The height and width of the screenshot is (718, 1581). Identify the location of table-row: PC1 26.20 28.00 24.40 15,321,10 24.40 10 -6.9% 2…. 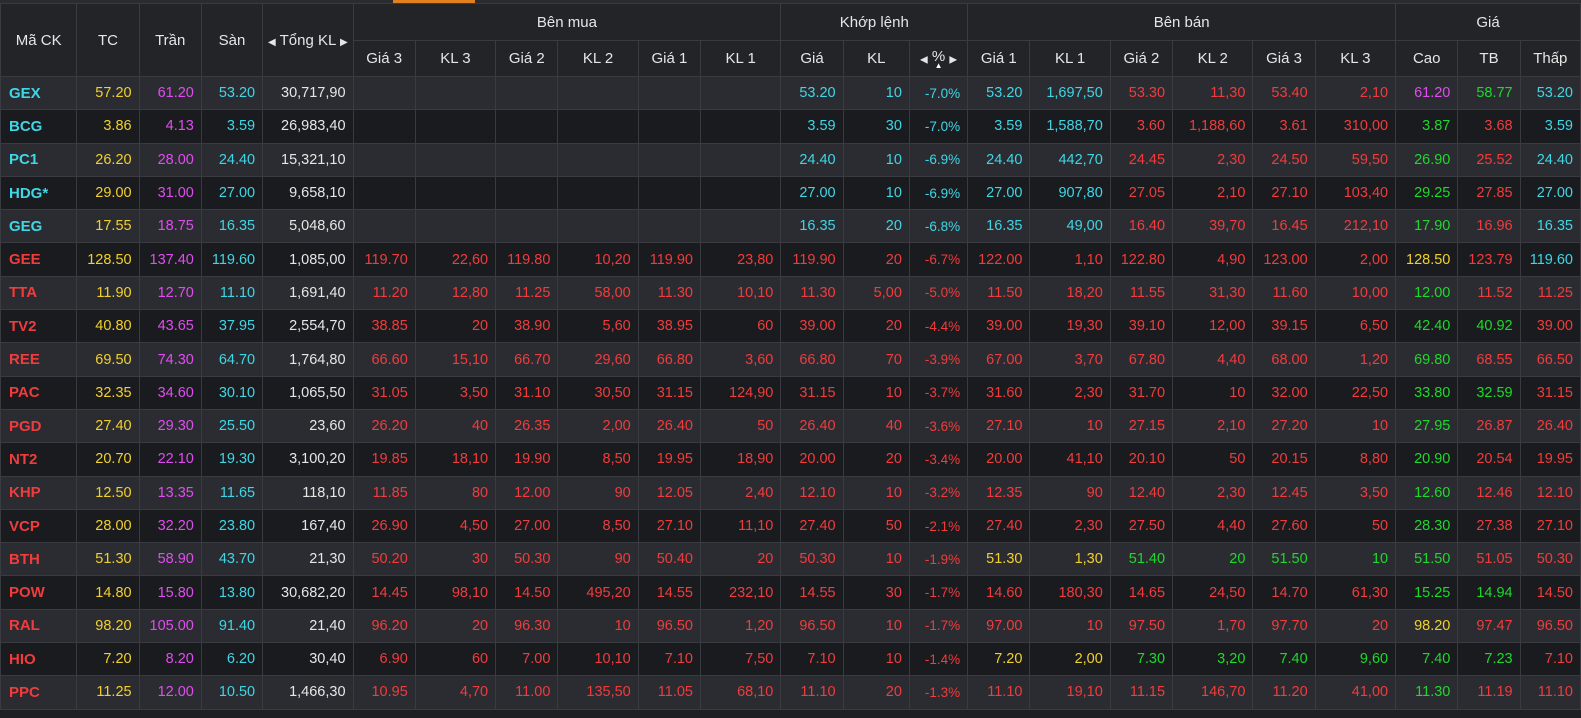
(790, 159).